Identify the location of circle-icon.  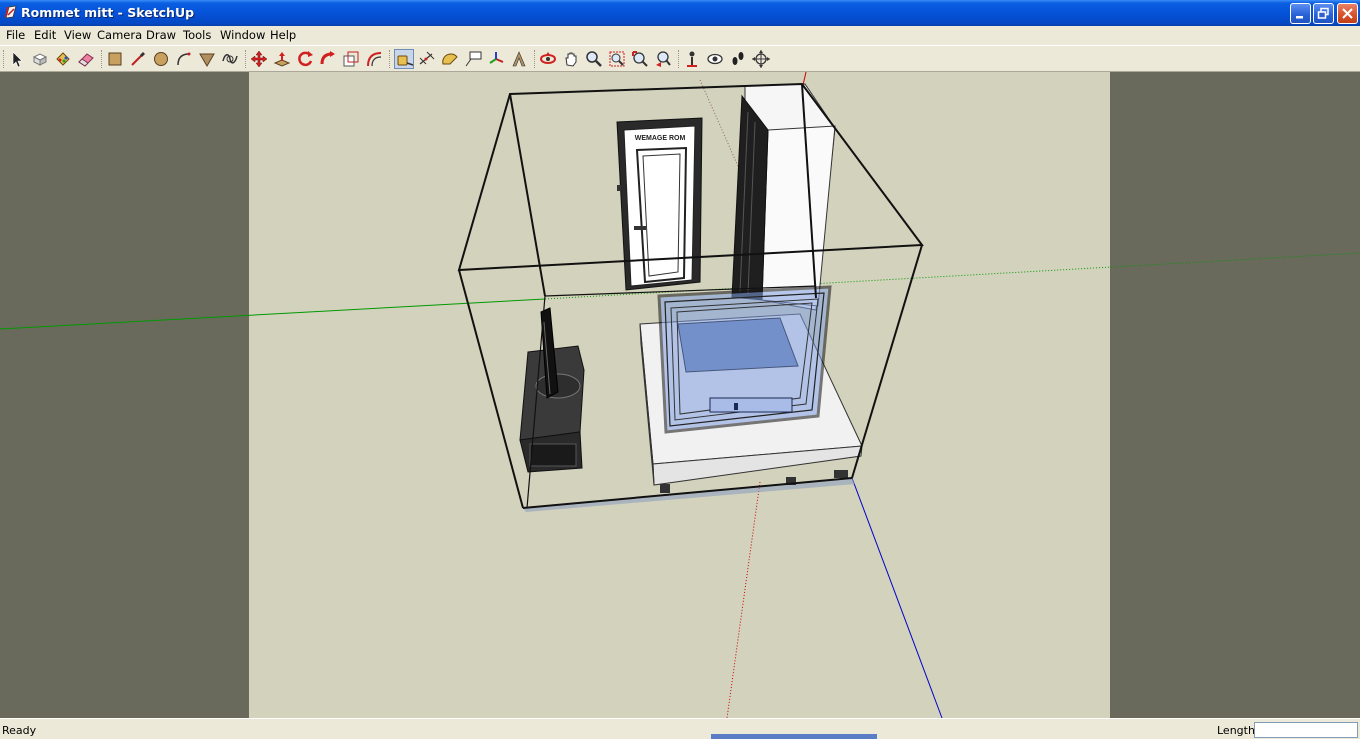
(161, 59).